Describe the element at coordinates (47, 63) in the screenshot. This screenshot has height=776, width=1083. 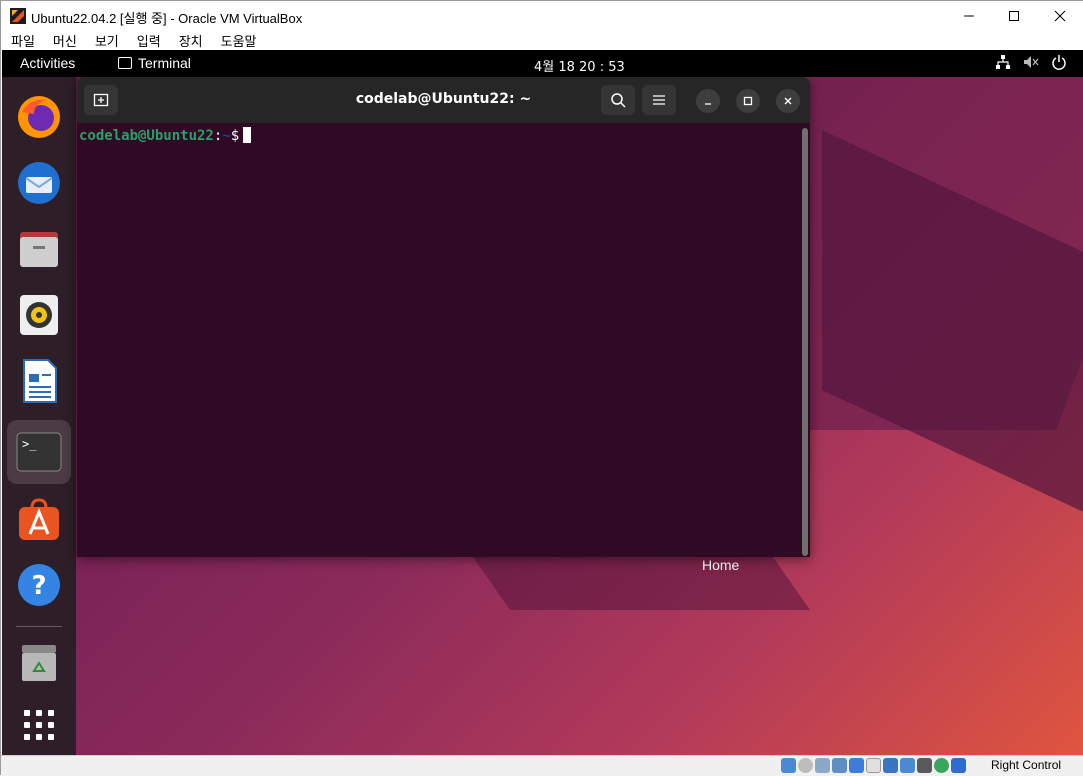
I see `activities-button: Activities` at that location.